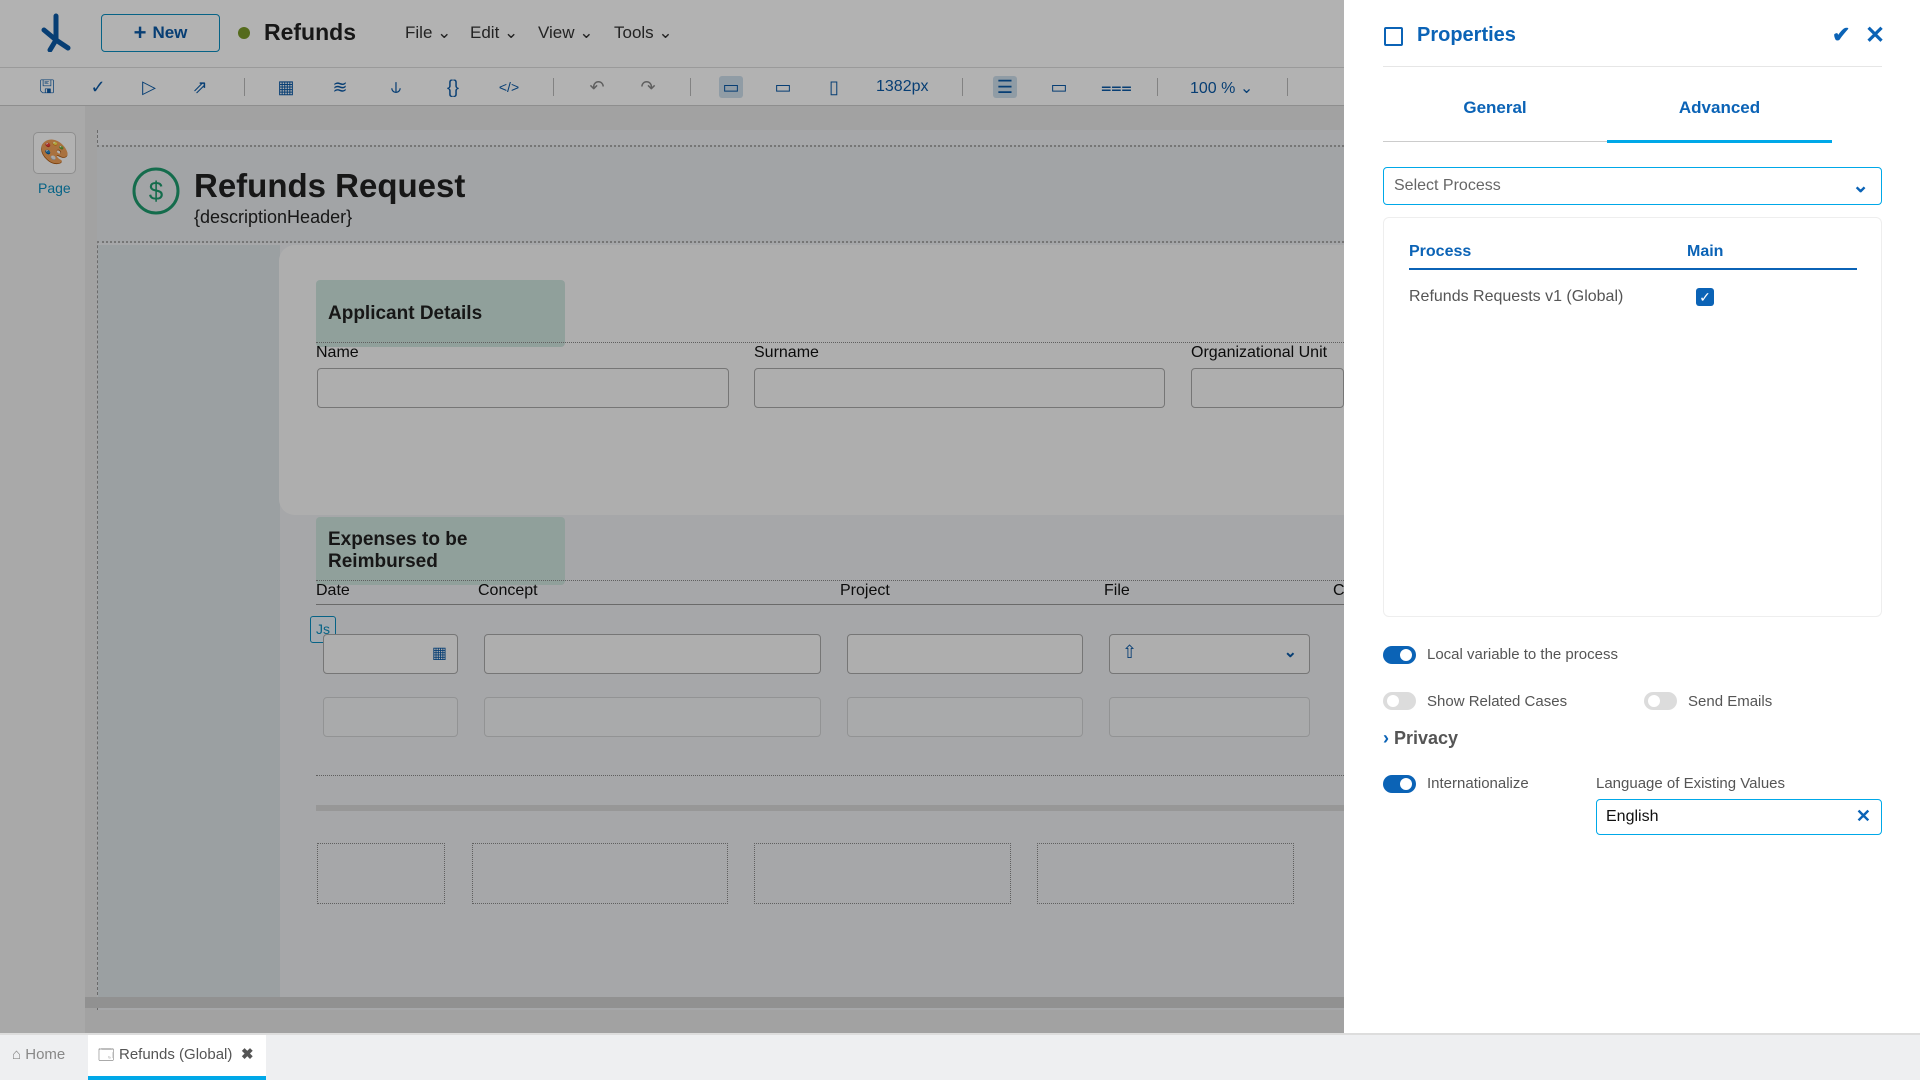 The image size is (1920, 1080). I want to click on local-variable-toggle, so click(1399, 655).